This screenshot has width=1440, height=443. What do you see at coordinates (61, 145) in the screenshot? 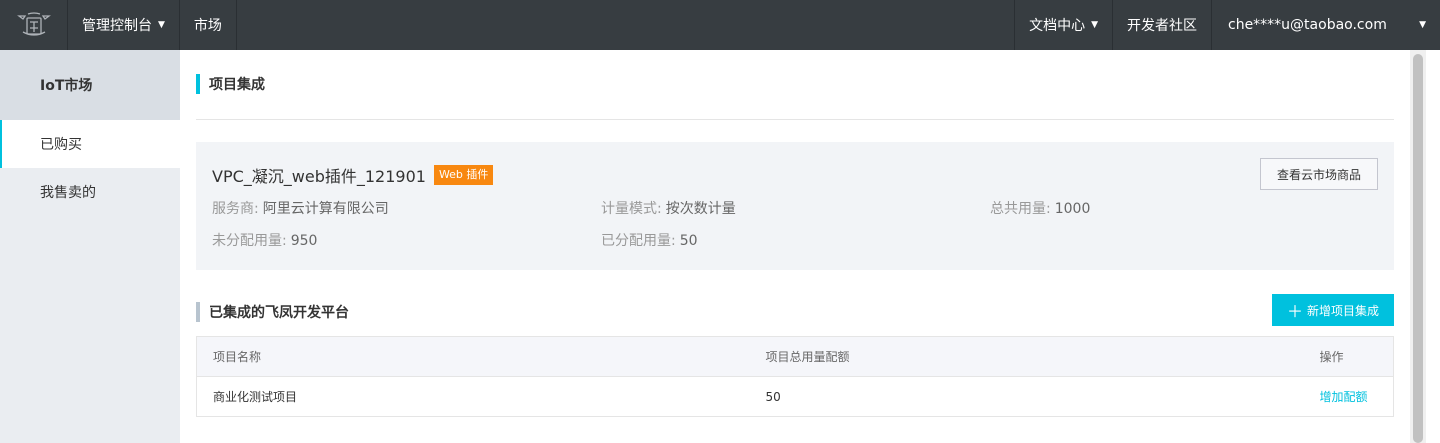
I see `sidebar-item-label: 已购买` at bounding box center [61, 145].